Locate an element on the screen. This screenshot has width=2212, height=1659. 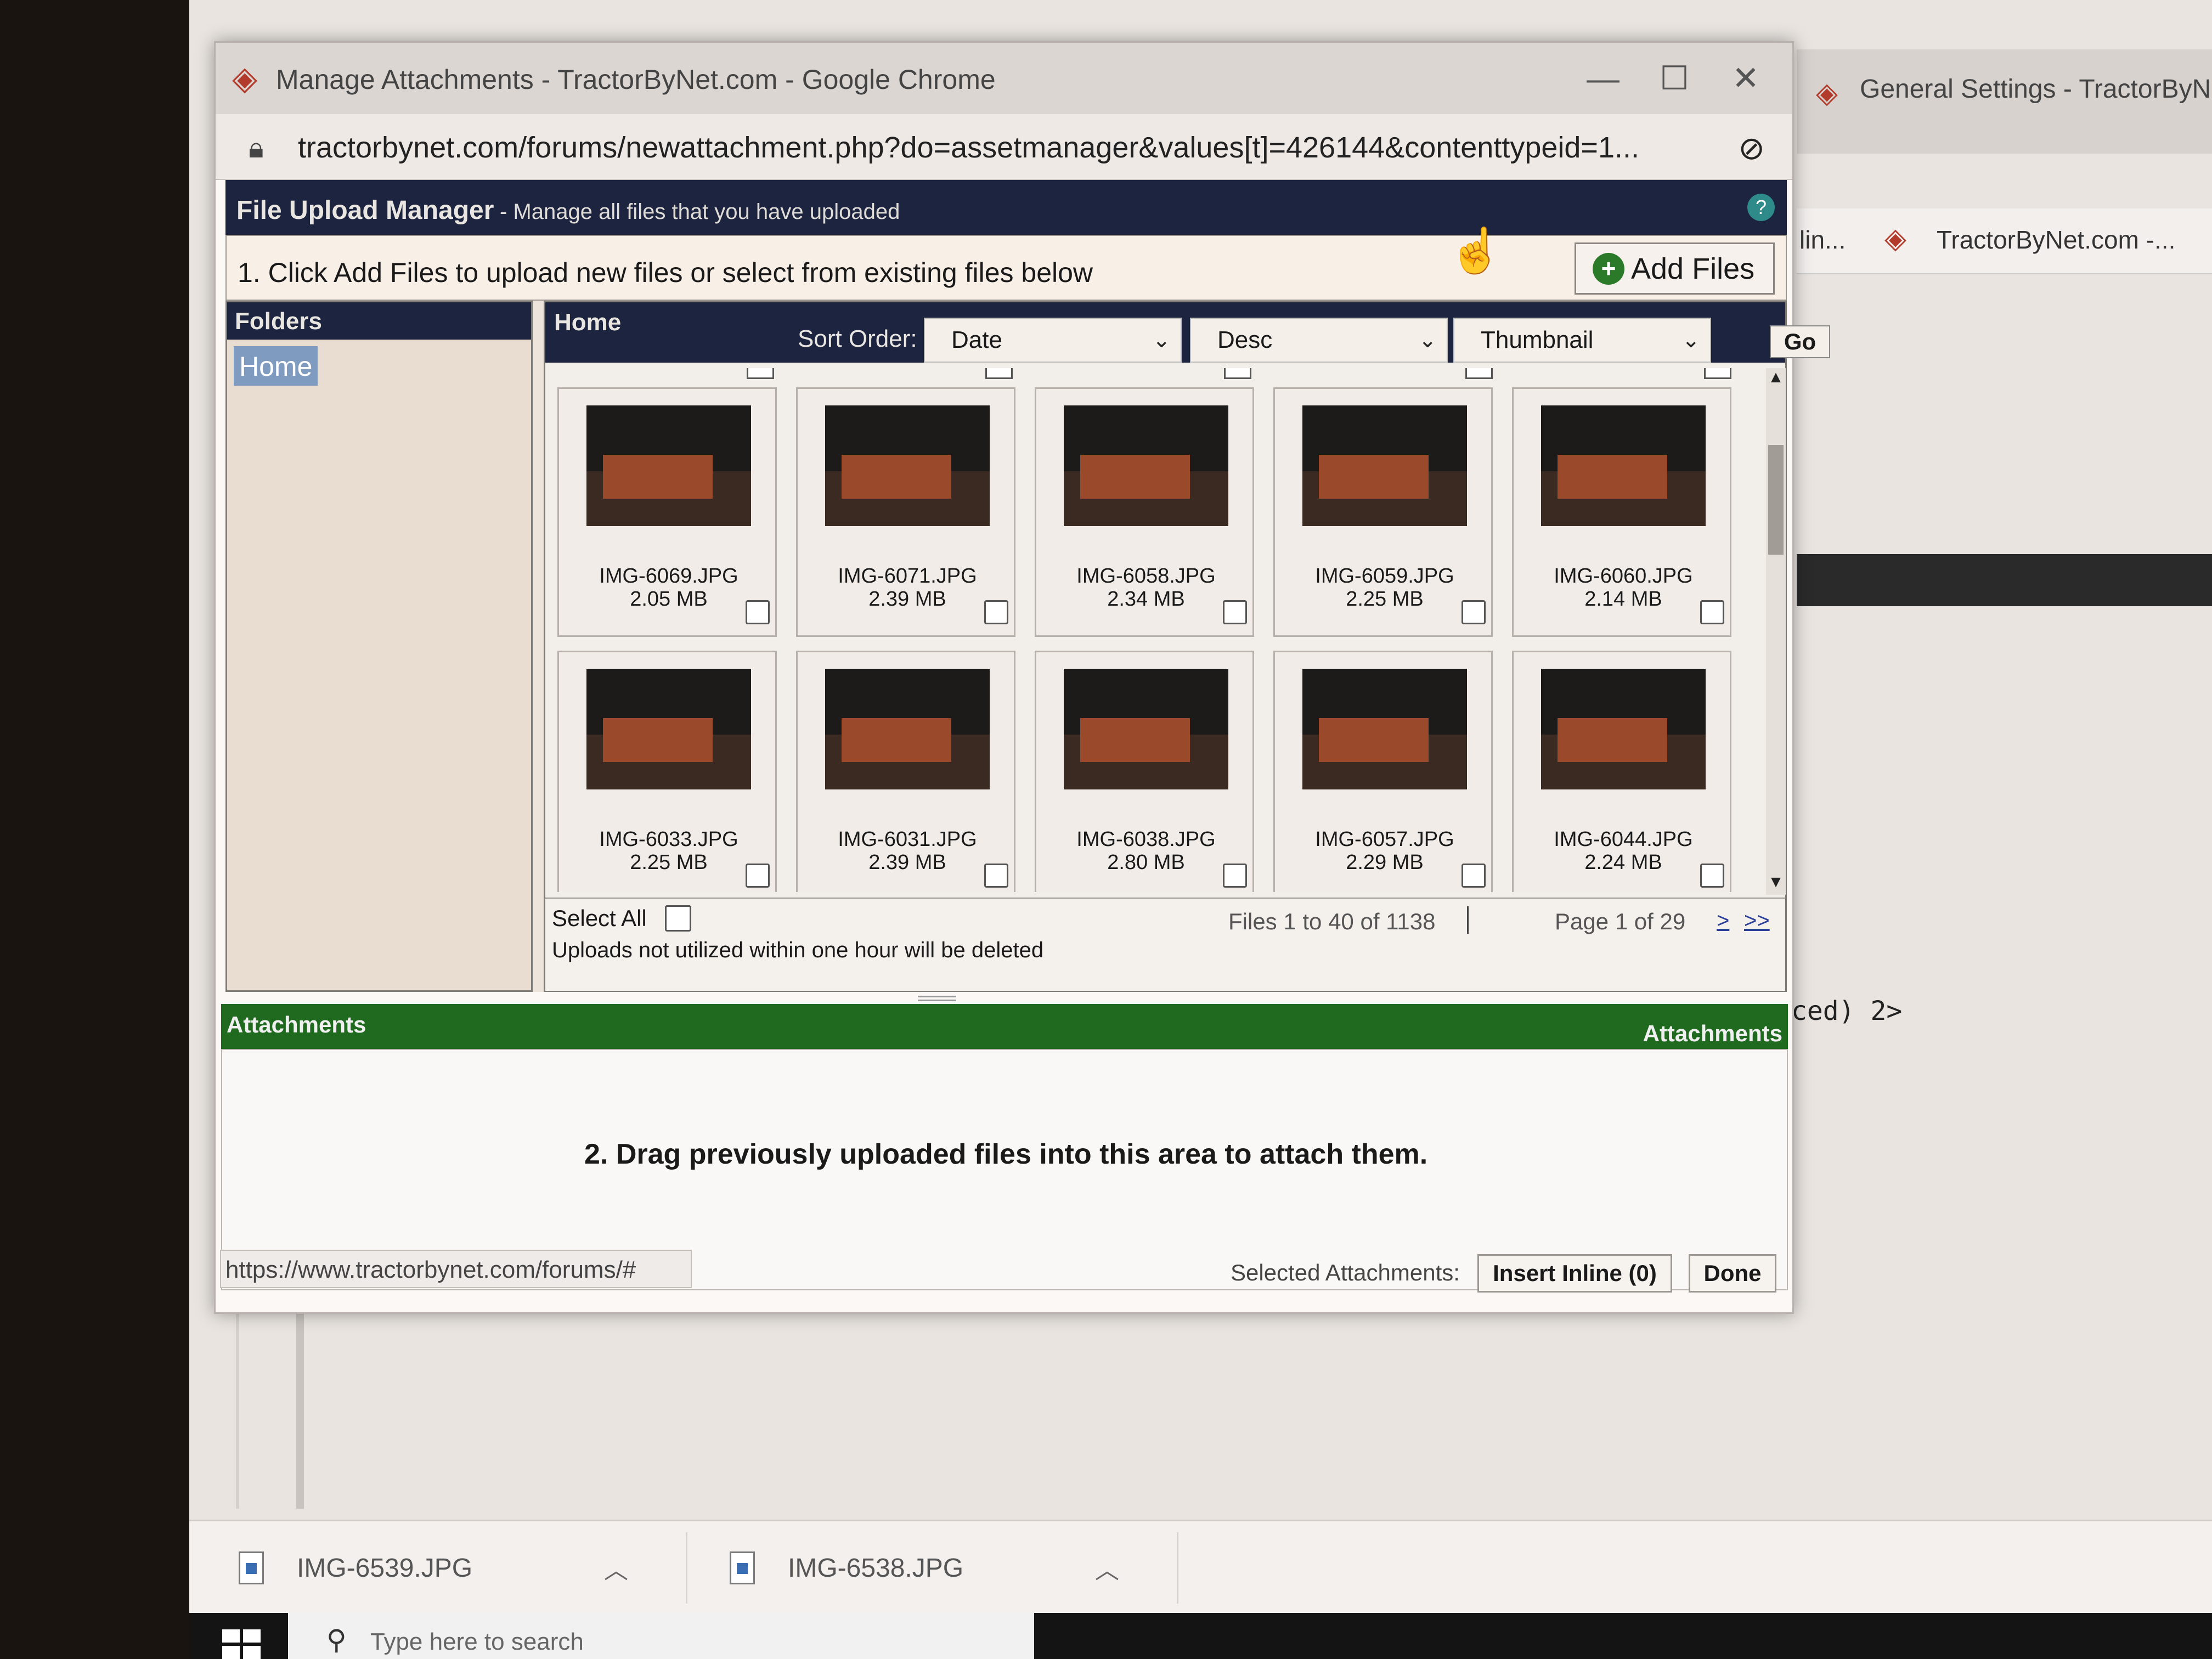
sort-field-select: Date ⌄ is located at coordinates (1053, 340).